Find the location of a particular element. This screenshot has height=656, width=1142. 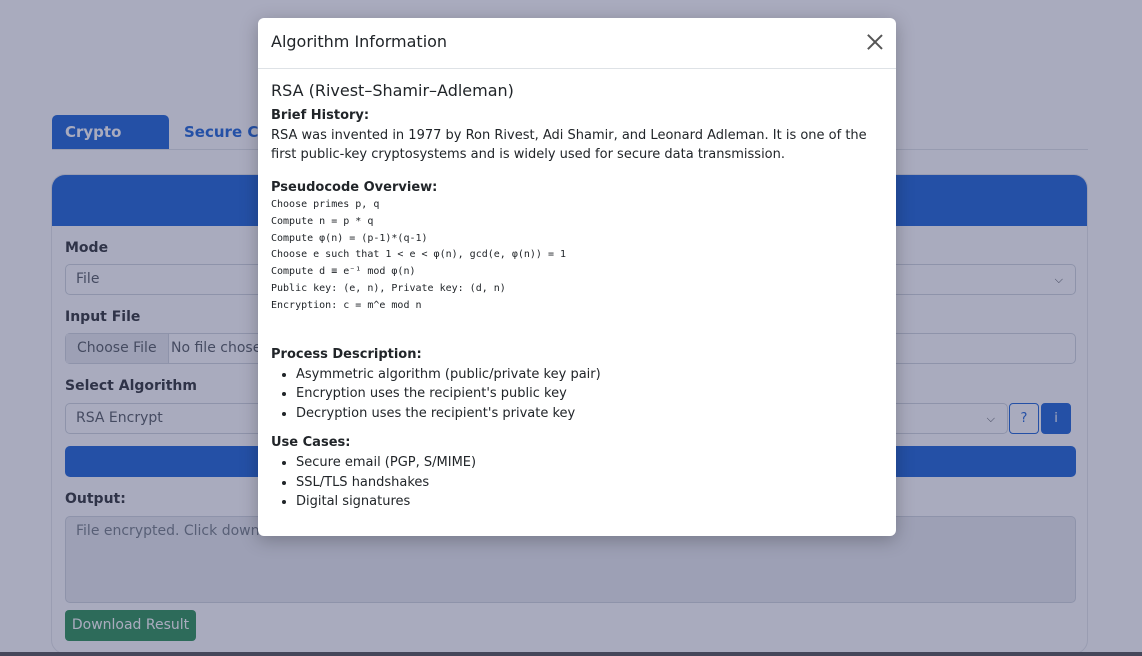

modal-title: Algorithm Information is located at coordinates (359, 41).